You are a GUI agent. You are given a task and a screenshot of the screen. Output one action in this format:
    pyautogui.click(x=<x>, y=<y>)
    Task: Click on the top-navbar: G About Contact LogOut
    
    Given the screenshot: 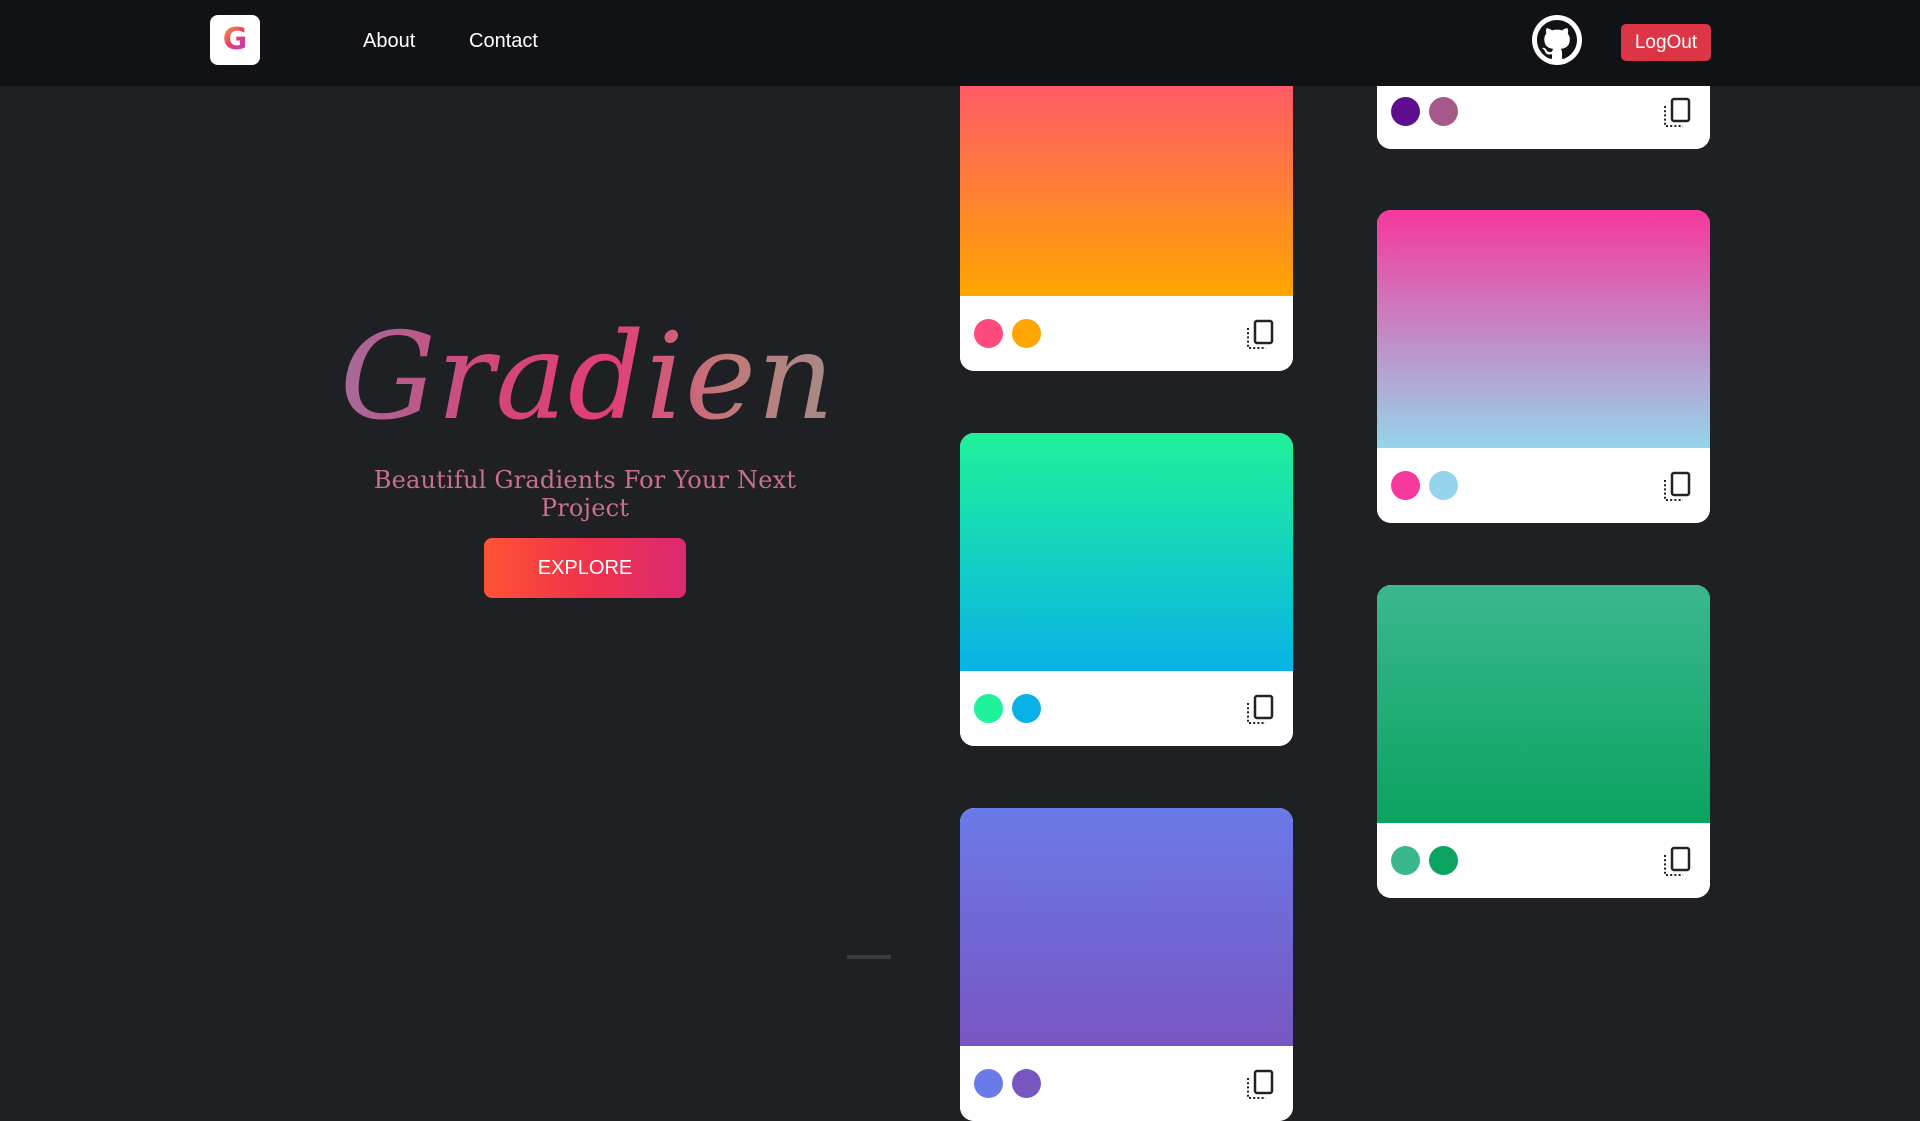 What is the action you would take?
    pyautogui.click(x=960, y=43)
    